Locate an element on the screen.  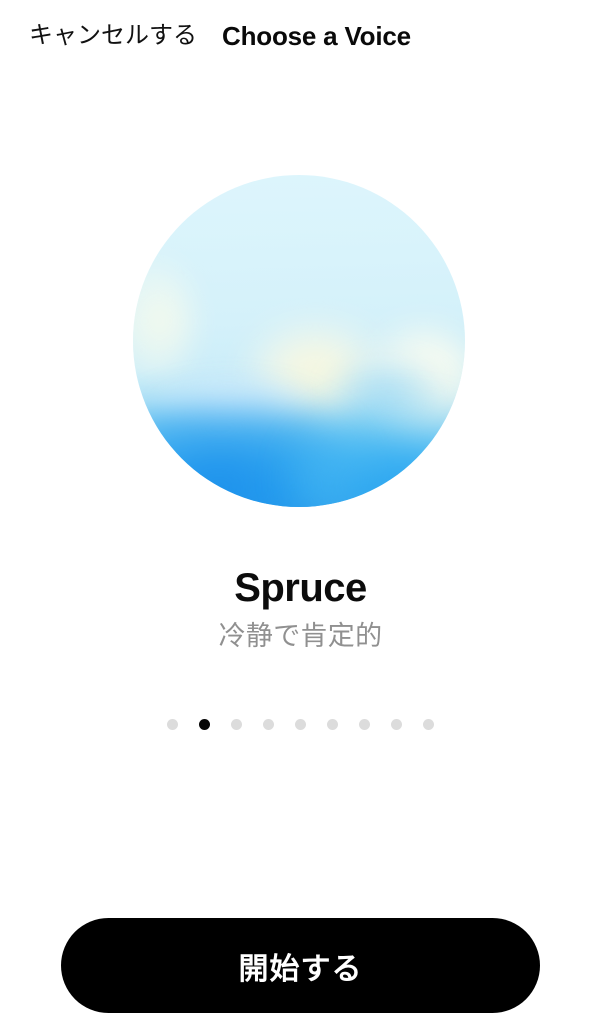
pager-dots is located at coordinates (300, 724).